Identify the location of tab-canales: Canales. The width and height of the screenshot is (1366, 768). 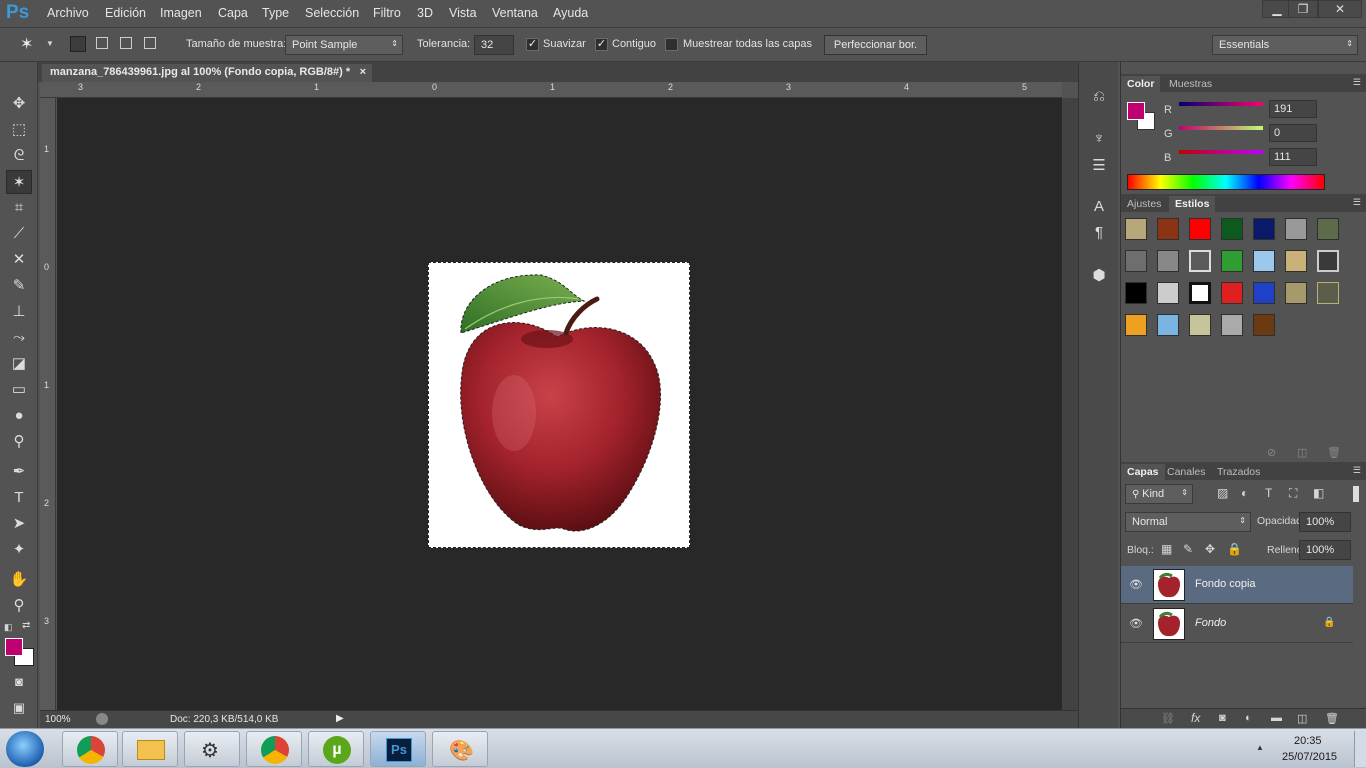
(1186, 472).